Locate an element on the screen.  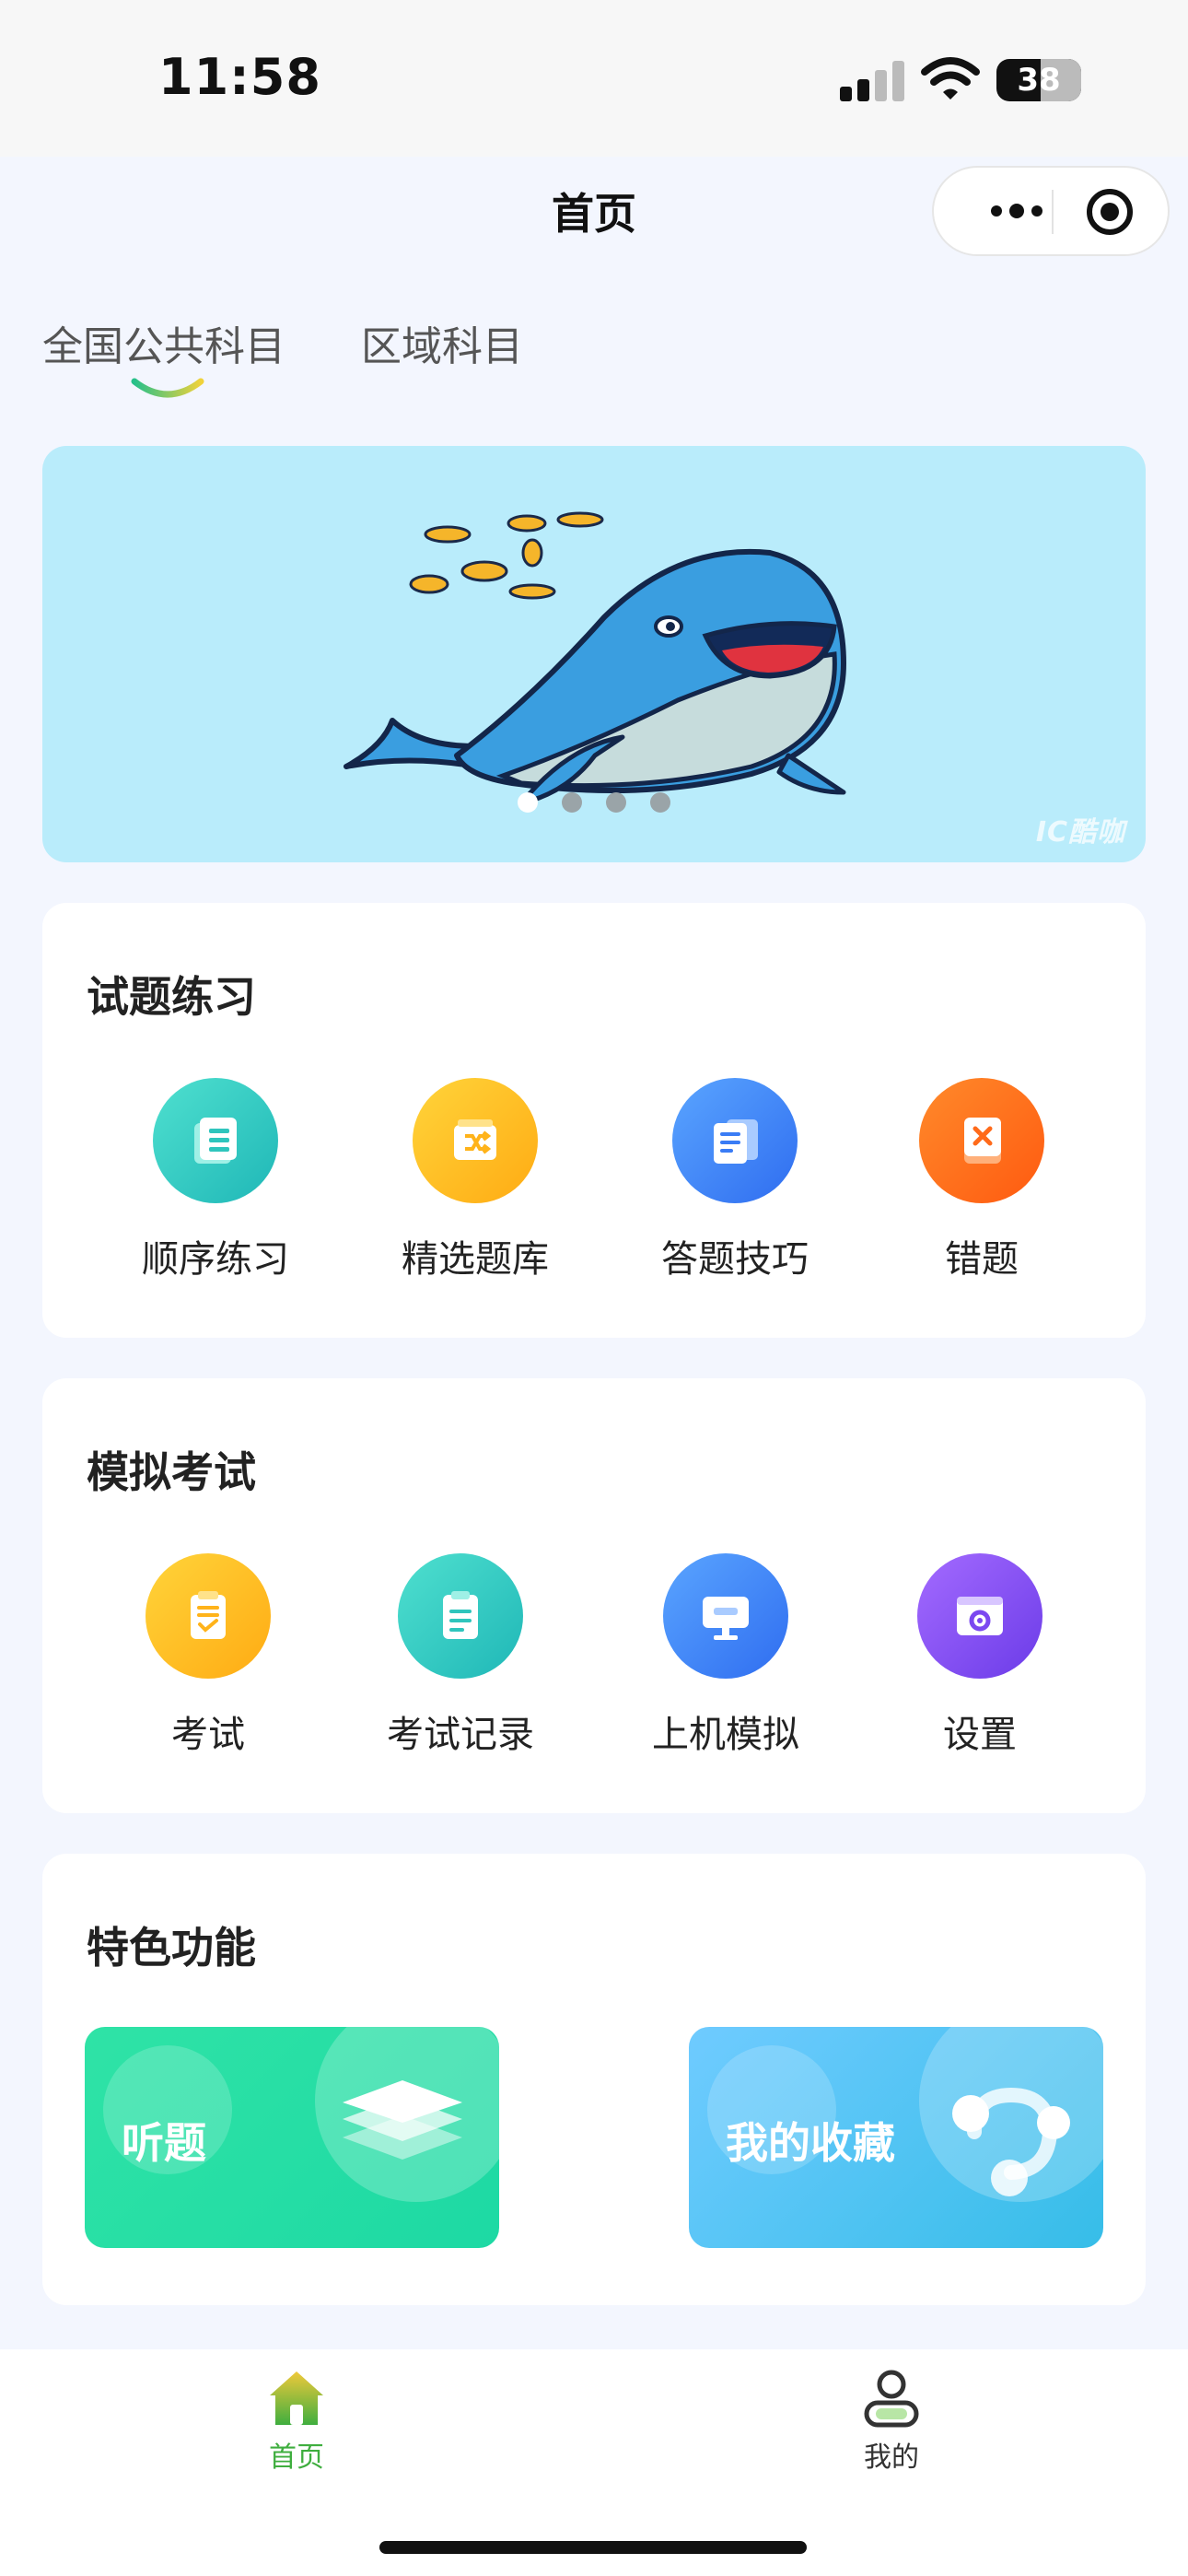
computer-simulation-button: 上机模拟 is located at coordinates (725, 1655).